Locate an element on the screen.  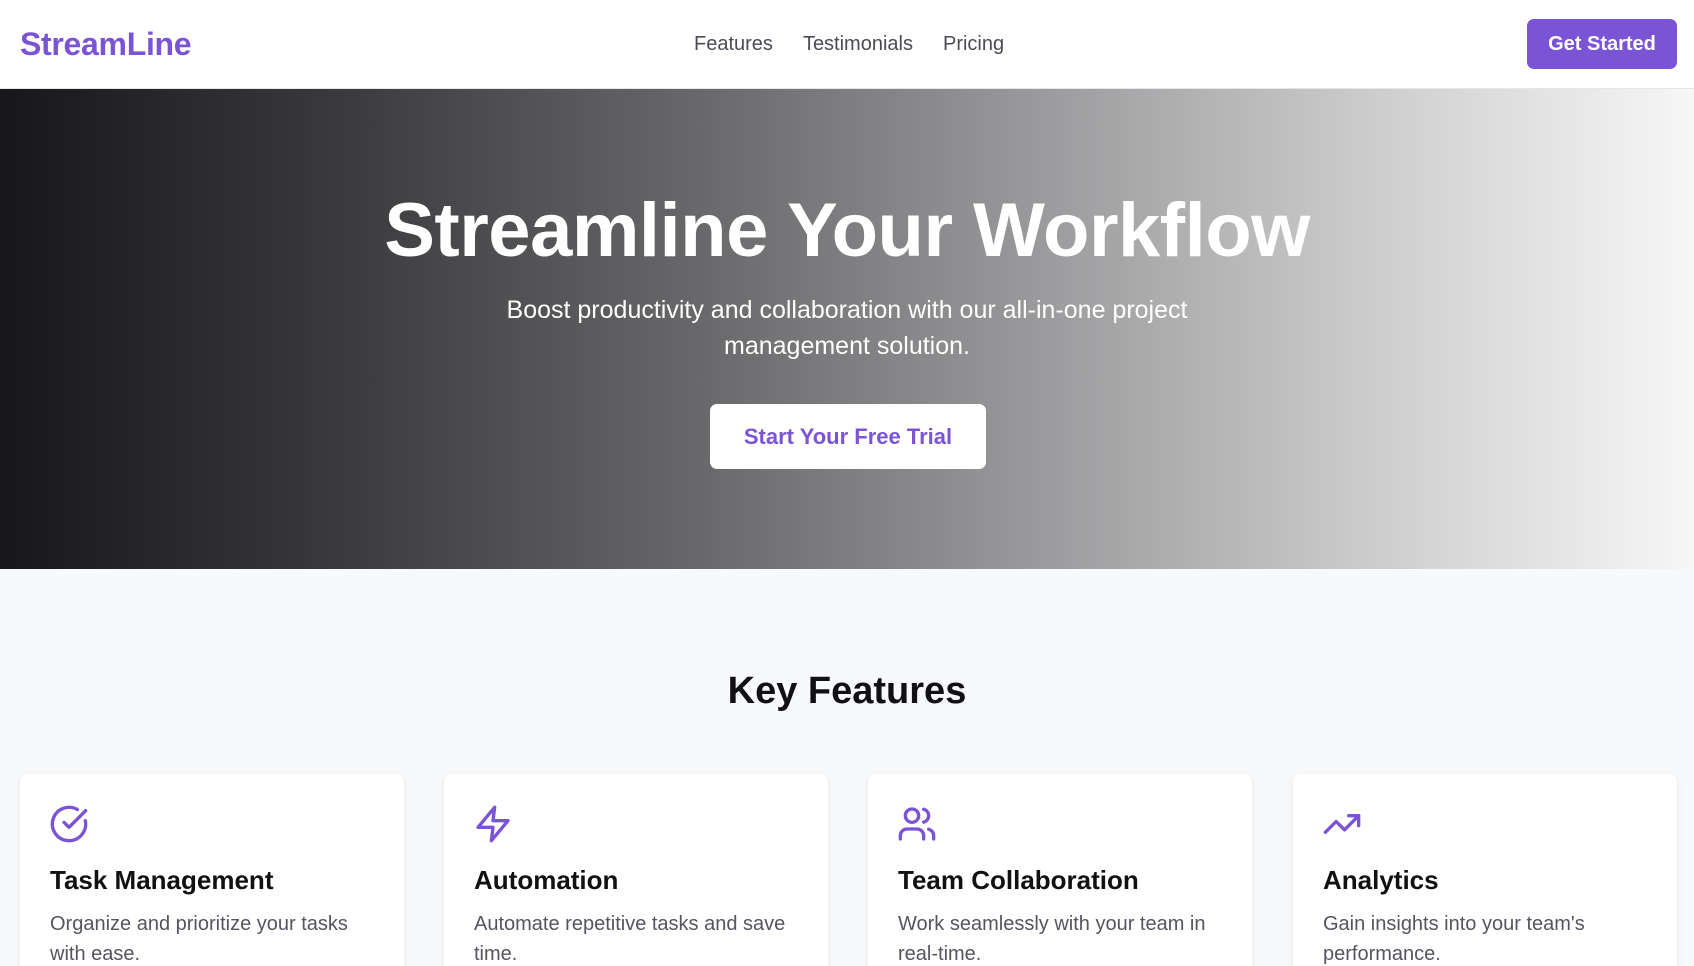
feature-title: Analytics is located at coordinates (1381, 880).